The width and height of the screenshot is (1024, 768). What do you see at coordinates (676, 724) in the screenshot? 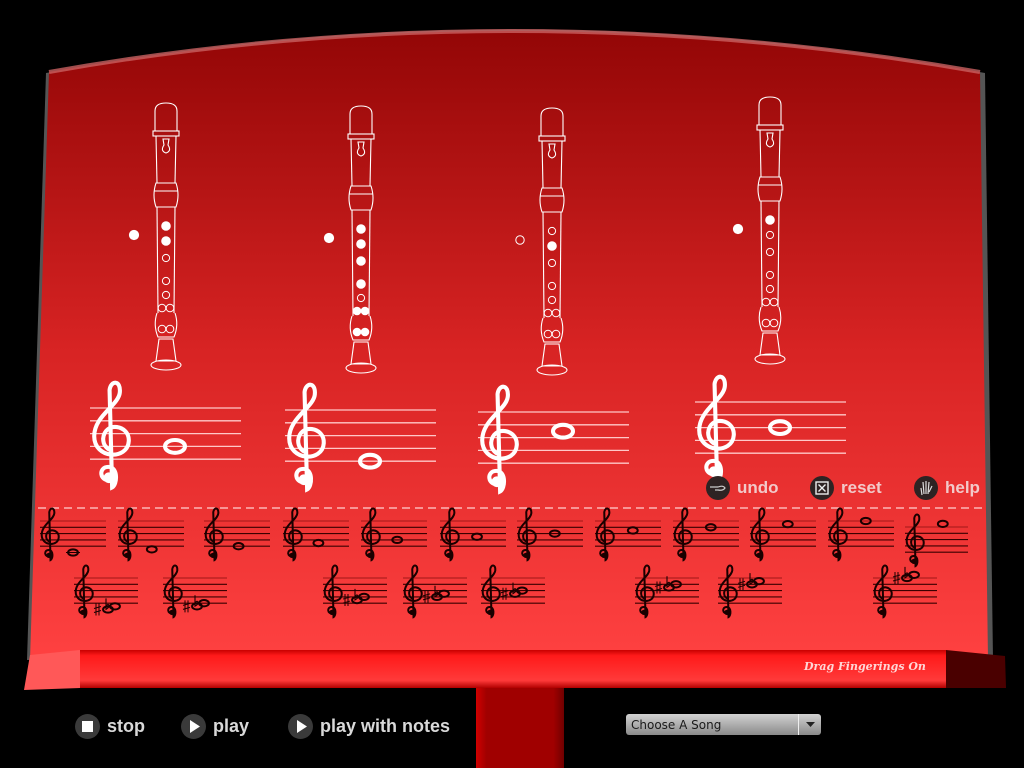
I see `song-select-value: Choose A Song` at bounding box center [676, 724].